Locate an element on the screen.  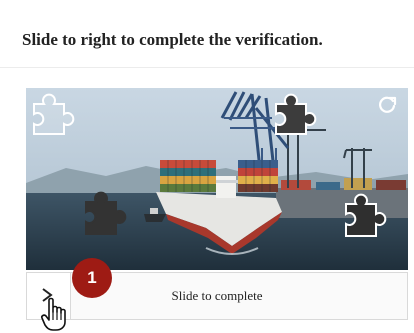
step-badge: 1 is located at coordinates (92, 278).